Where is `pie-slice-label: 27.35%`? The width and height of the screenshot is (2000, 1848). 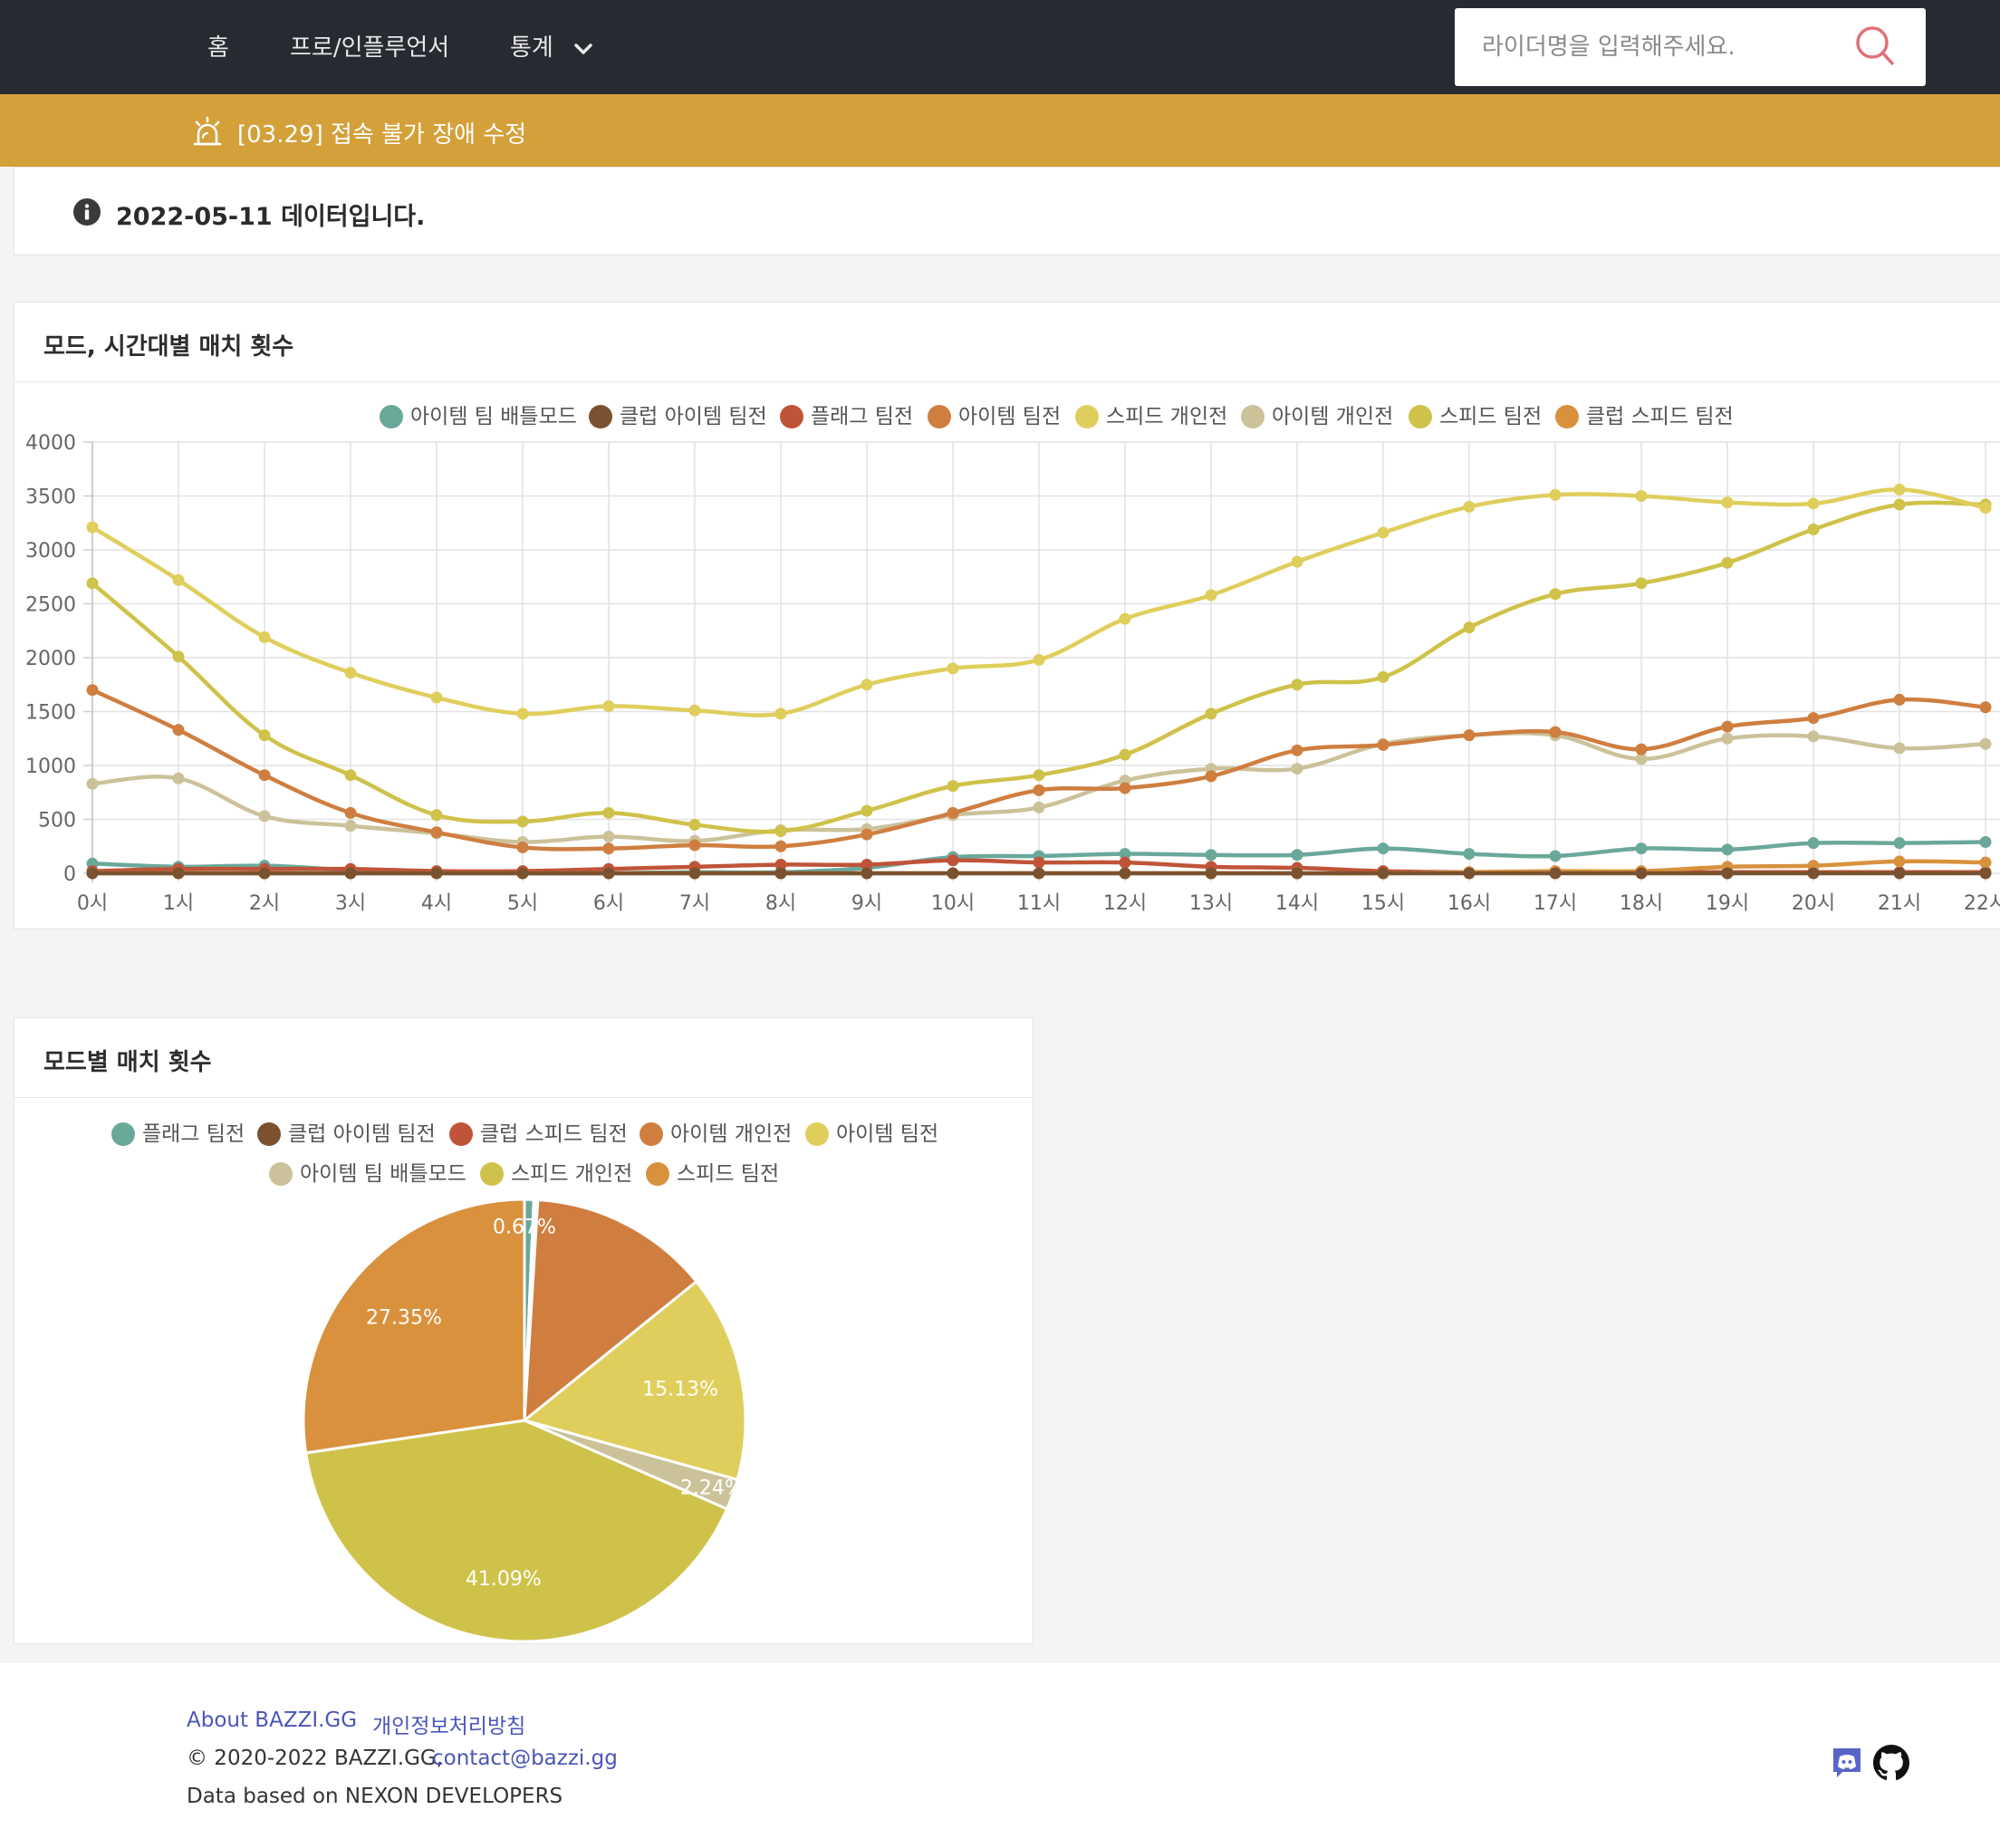 pie-slice-label: 27.35% is located at coordinates (404, 1317).